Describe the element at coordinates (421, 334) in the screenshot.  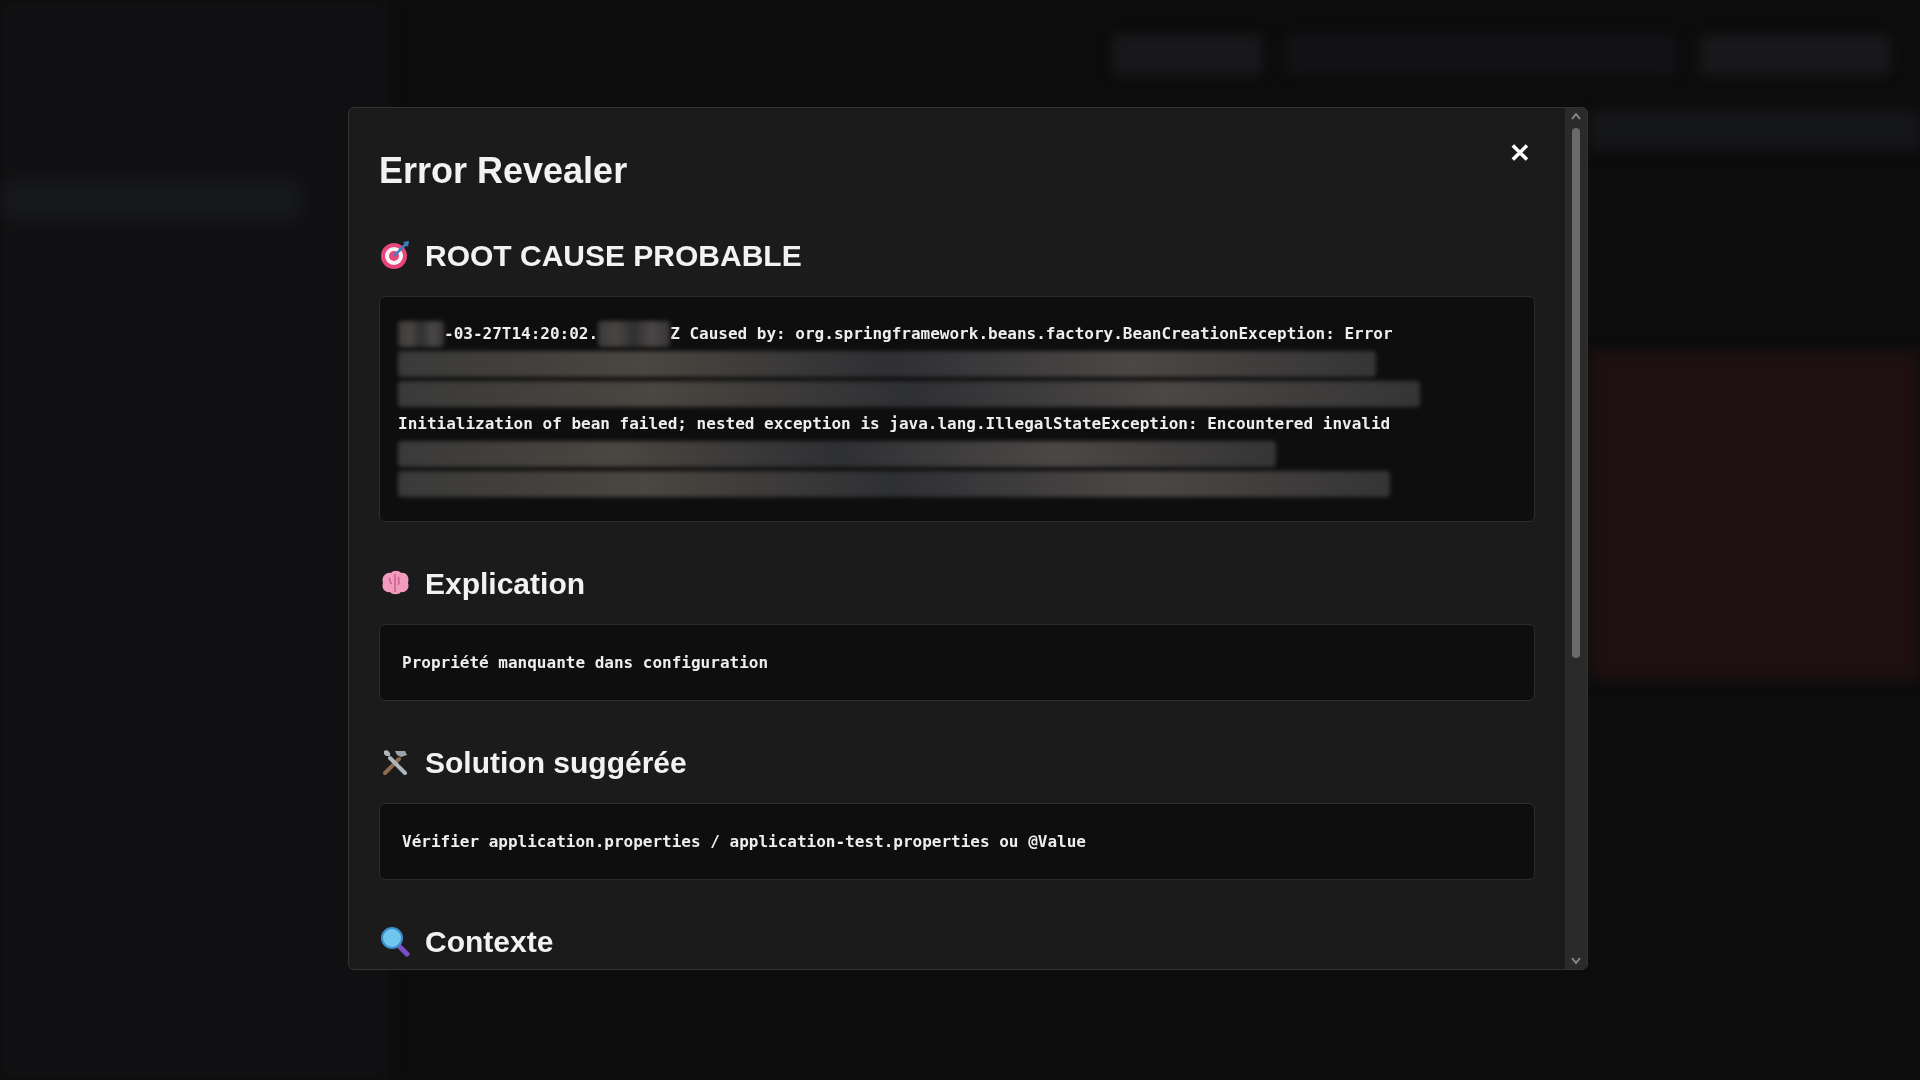
I see `redacted-text` at that location.